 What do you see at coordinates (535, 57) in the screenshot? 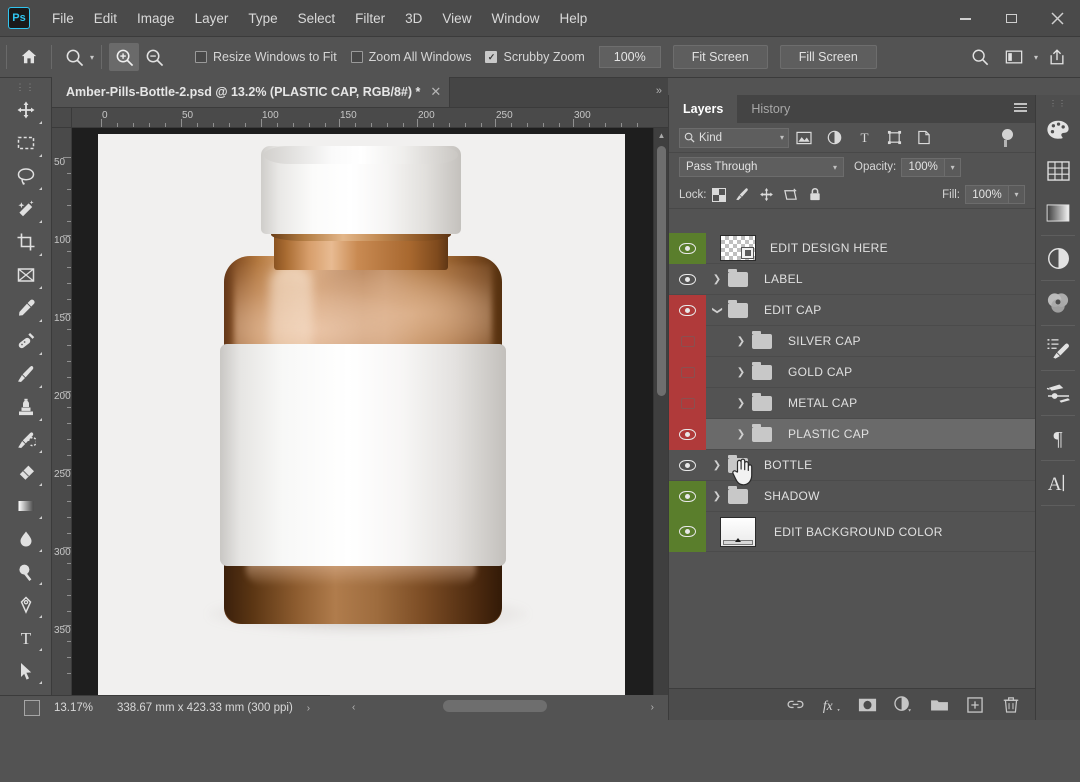
I see `scrubby-zoom-checkbox: ✓ Scrubby Zoom` at bounding box center [535, 57].